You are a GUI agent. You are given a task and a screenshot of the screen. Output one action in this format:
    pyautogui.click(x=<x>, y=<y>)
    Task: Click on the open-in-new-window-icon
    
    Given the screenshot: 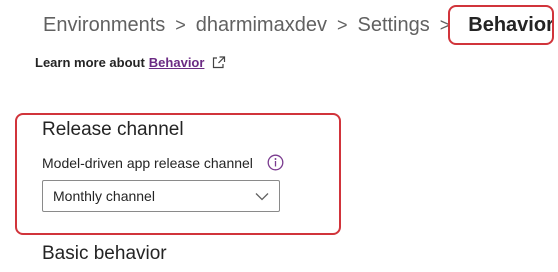 What is the action you would take?
    pyautogui.click(x=219, y=62)
    